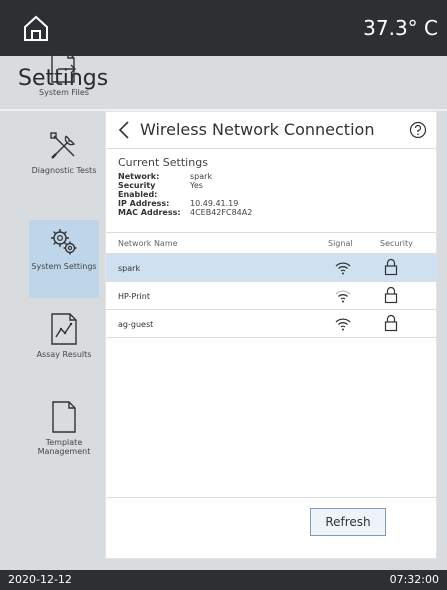 The image size is (447, 590). I want to click on column-header-signal: Signal, so click(340, 243).